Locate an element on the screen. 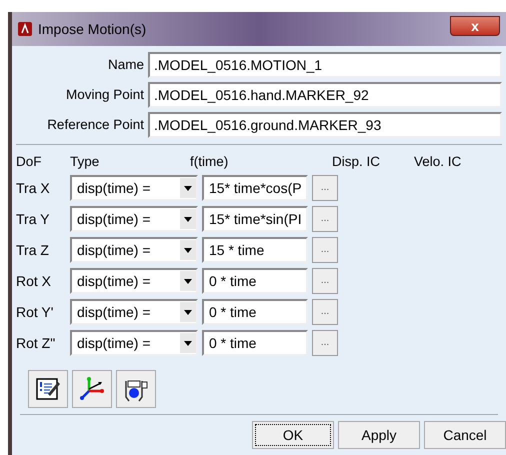 This screenshot has height=455, width=506. dof-label: Rot X is located at coordinates (34, 281).